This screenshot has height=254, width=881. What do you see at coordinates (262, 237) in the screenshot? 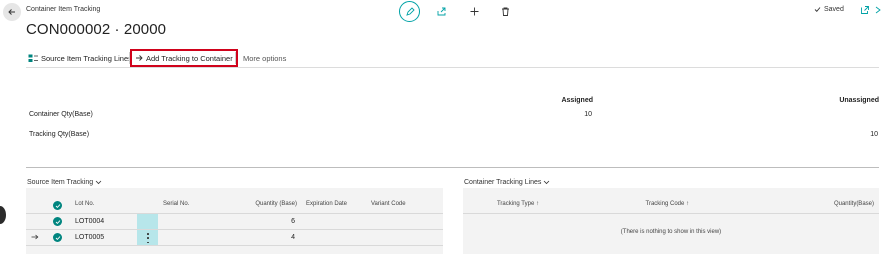
I see `quantity-cell: 4` at bounding box center [262, 237].